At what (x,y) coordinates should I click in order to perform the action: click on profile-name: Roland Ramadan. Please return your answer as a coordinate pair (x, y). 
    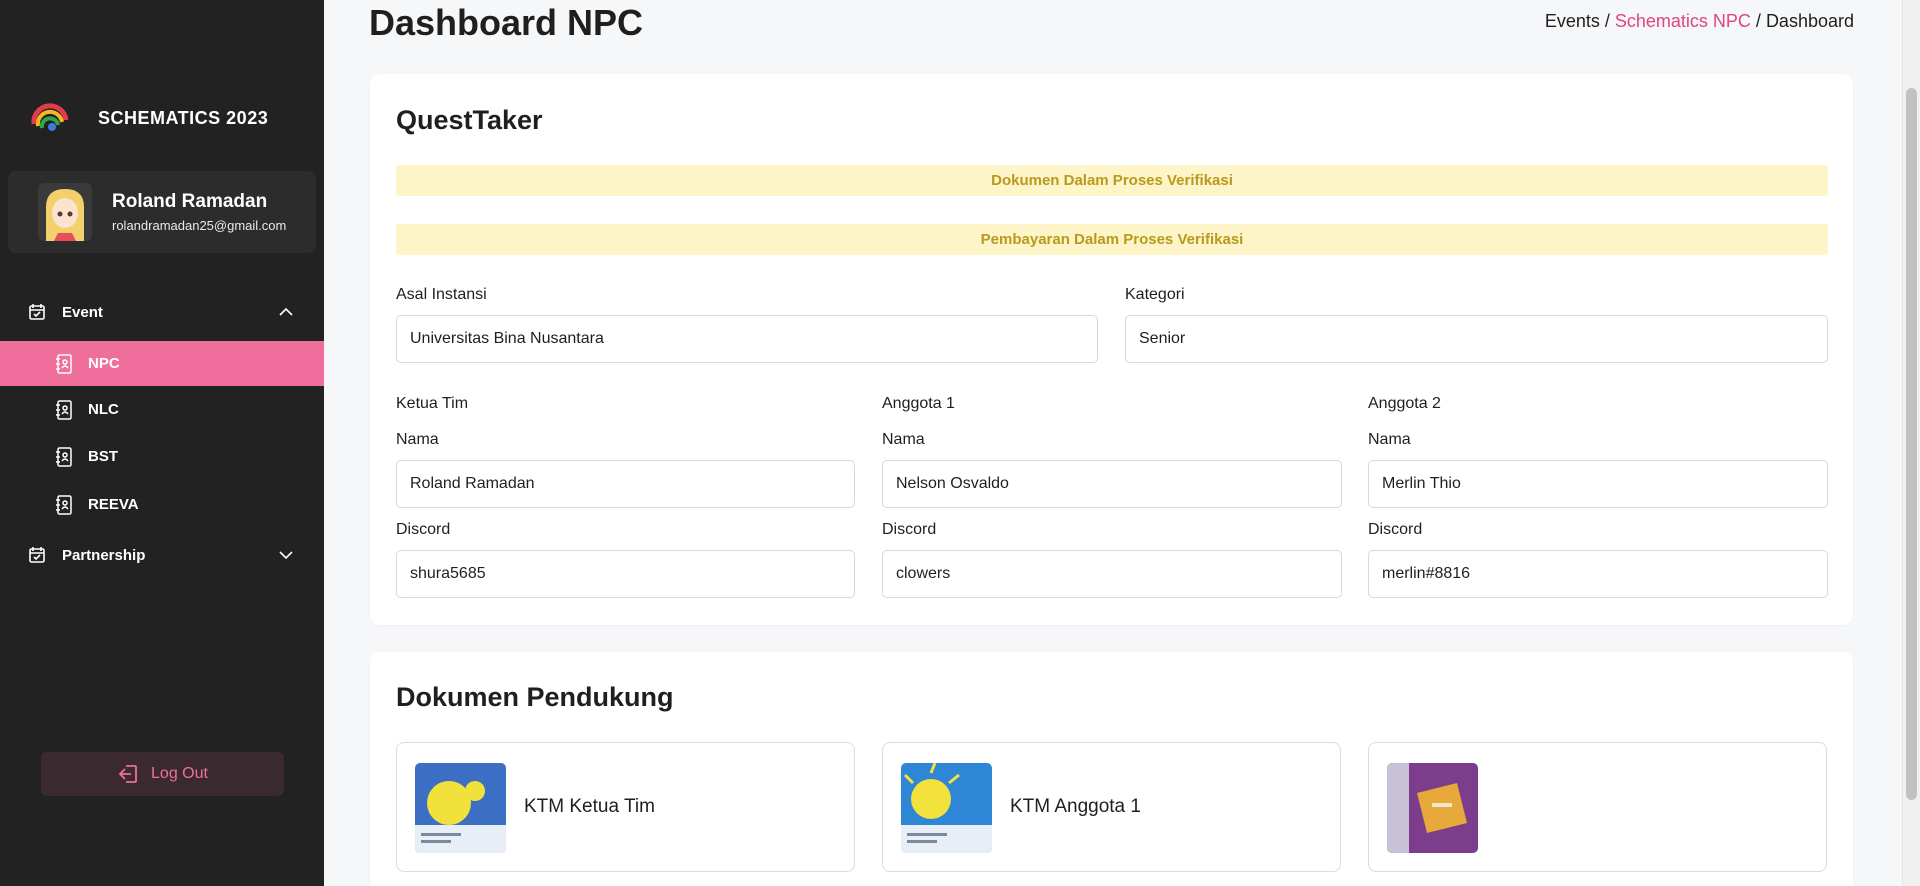
    Looking at the image, I should click on (190, 201).